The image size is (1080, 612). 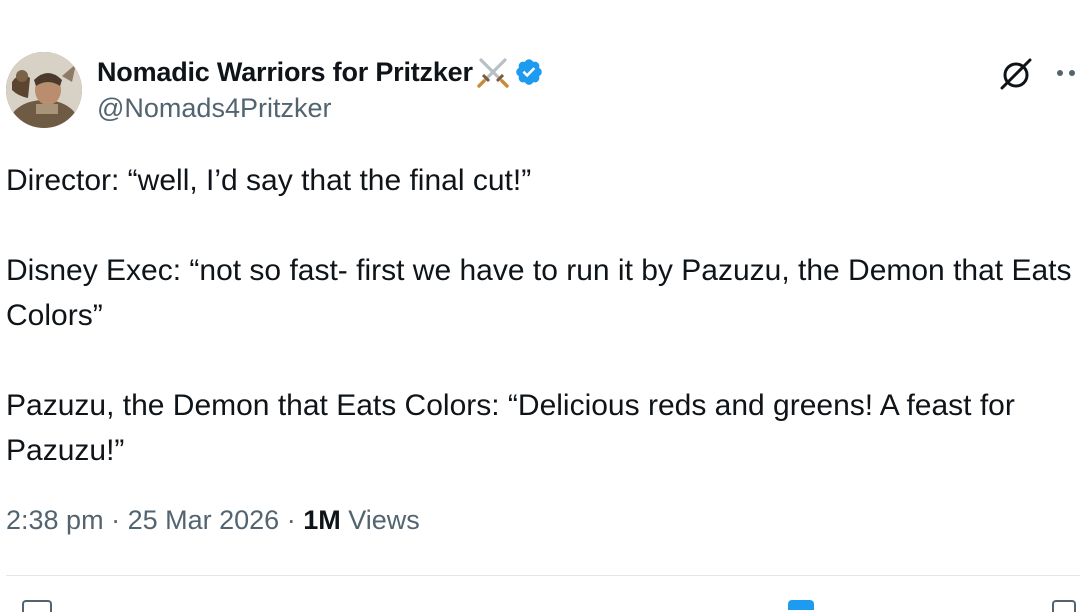 I want to click on name-row: Nomadic Warriors for Pritzker, so click(x=320, y=72).